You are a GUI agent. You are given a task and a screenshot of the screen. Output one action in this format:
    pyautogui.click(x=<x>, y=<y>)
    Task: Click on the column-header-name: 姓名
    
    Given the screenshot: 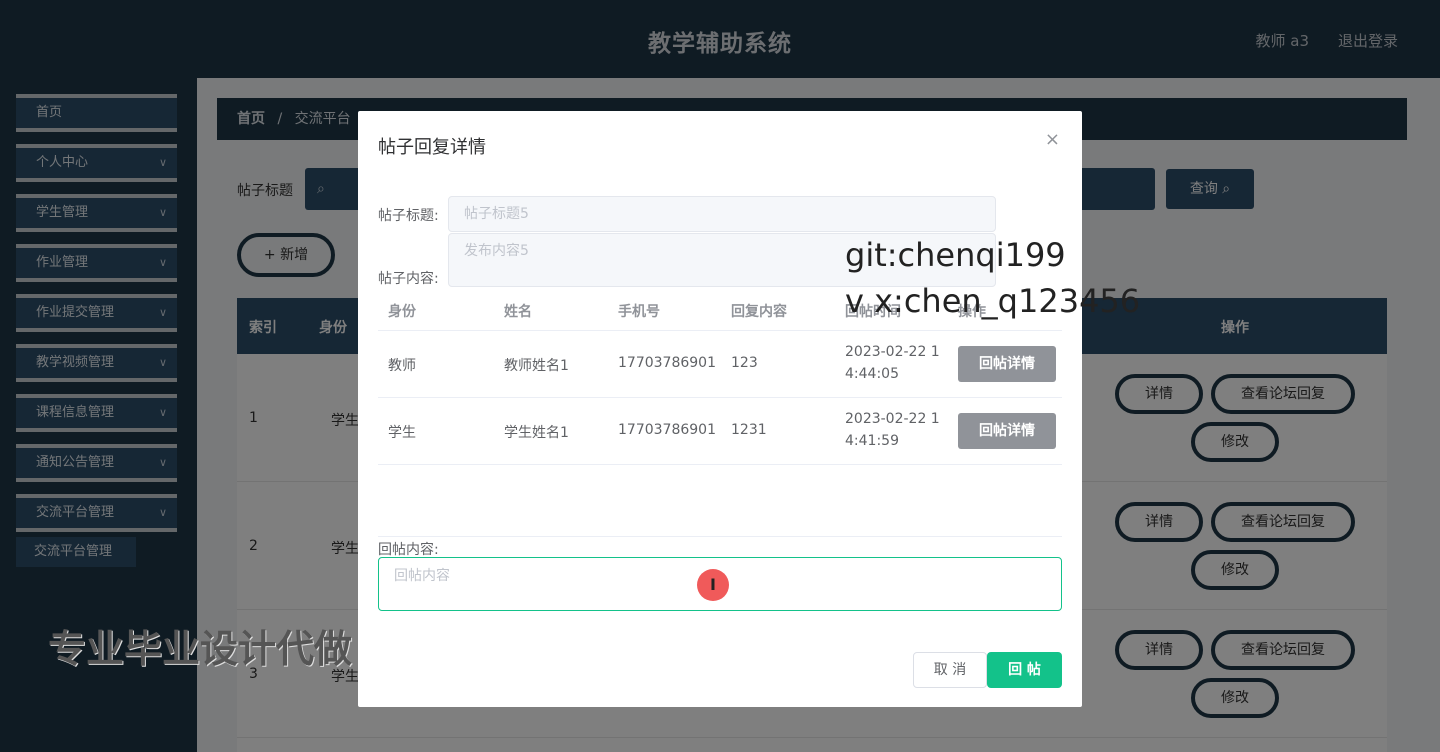 What is the action you would take?
    pyautogui.click(x=518, y=312)
    